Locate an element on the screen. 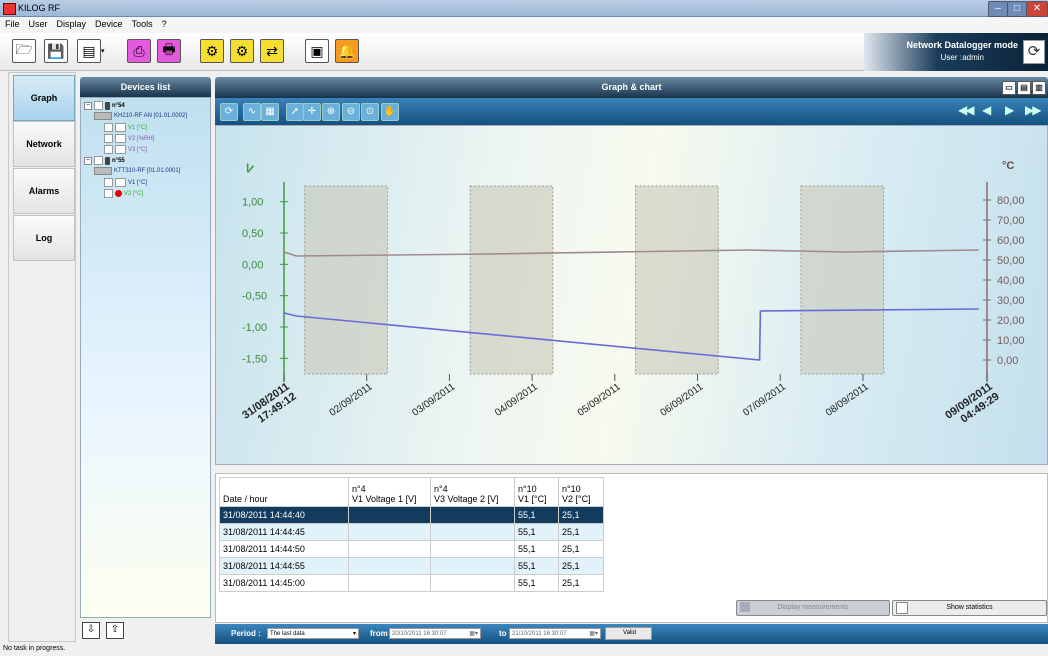  right-axis-unit: °C is located at coordinates (1008, 166).